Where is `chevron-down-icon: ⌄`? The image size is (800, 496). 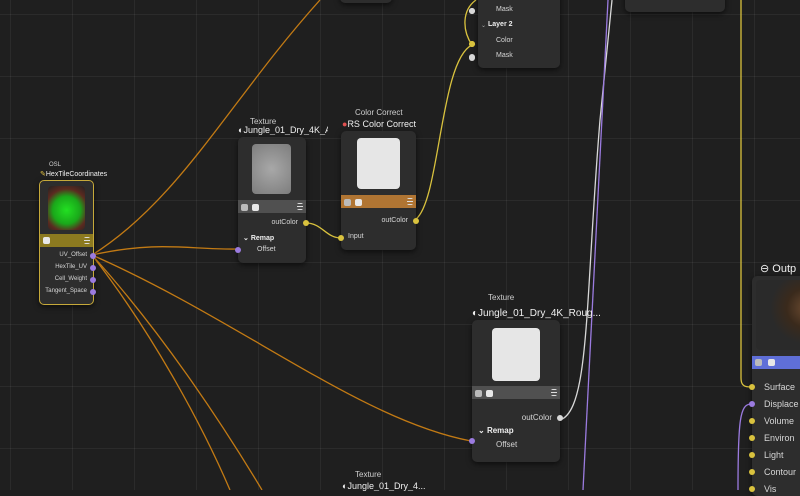
chevron-down-icon: ⌄ is located at coordinates (483, 25).